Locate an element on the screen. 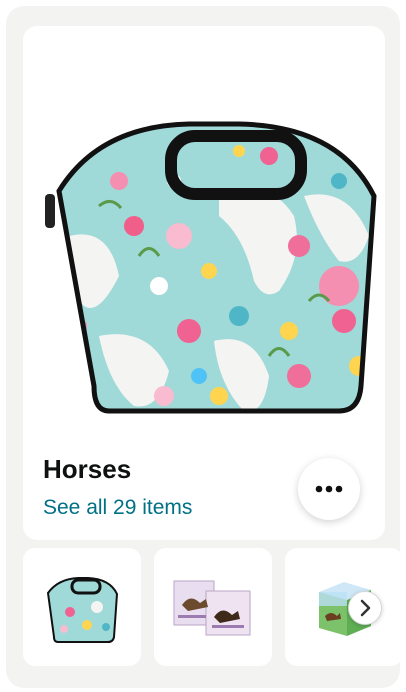 Image resolution: width=406 pixels, height=692 pixels. lunch-bag-thumbnail-image is located at coordinates (82, 610).